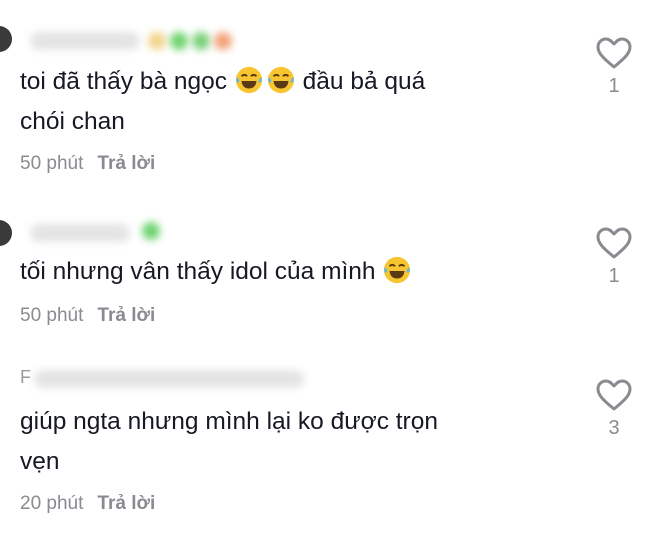 This screenshot has height=534, width=660. What do you see at coordinates (40, 461) in the screenshot?
I see `comment-text-line2: vẹn` at bounding box center [40, 461].